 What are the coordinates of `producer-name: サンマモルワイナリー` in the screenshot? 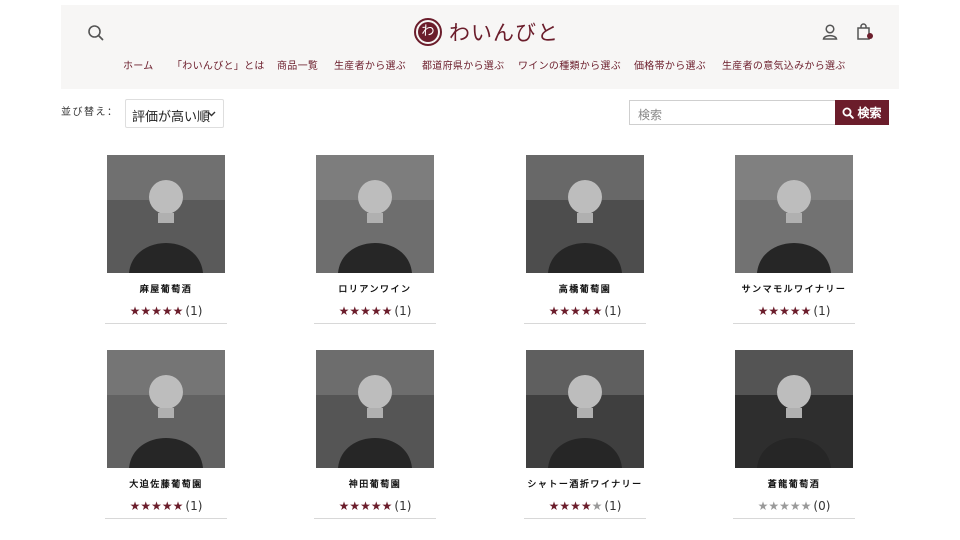 It's located at (794, 288).